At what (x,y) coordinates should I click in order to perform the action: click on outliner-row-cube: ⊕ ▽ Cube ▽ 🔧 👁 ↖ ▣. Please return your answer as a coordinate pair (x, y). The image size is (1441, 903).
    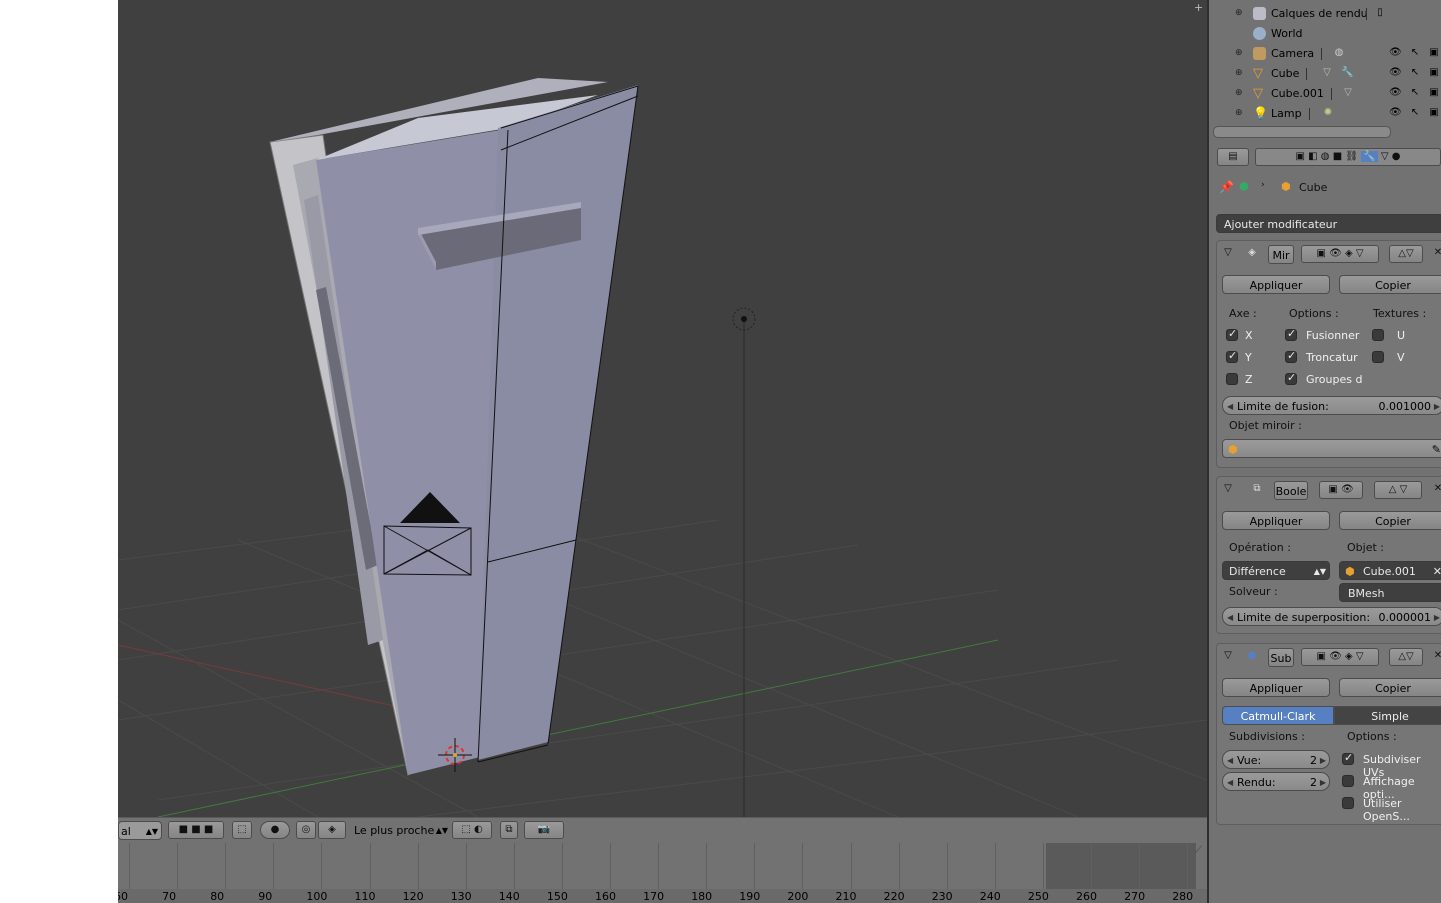
    Looking at the image, I should click on (1325, 74).